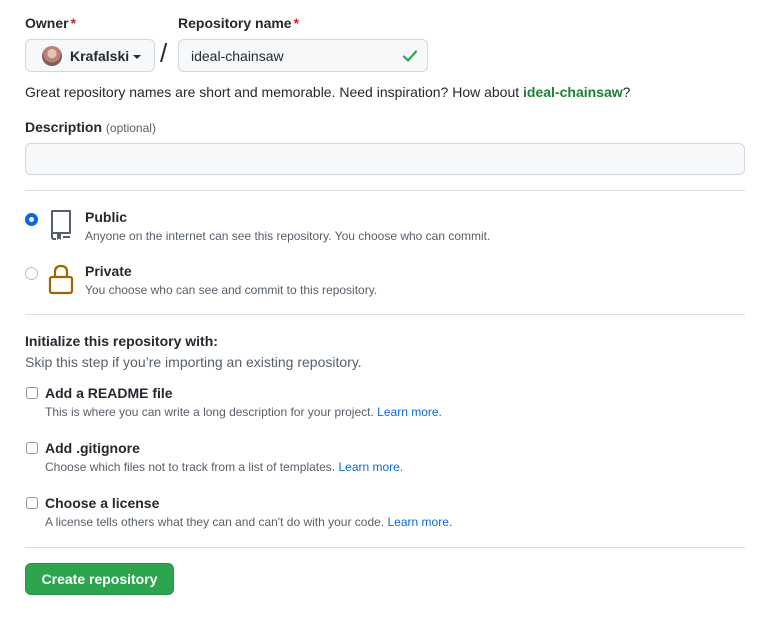 This screenshot has height=624, width=758. Describe the element at coordinates (385, 159) in the screenshot. I see `description-input` at that location.